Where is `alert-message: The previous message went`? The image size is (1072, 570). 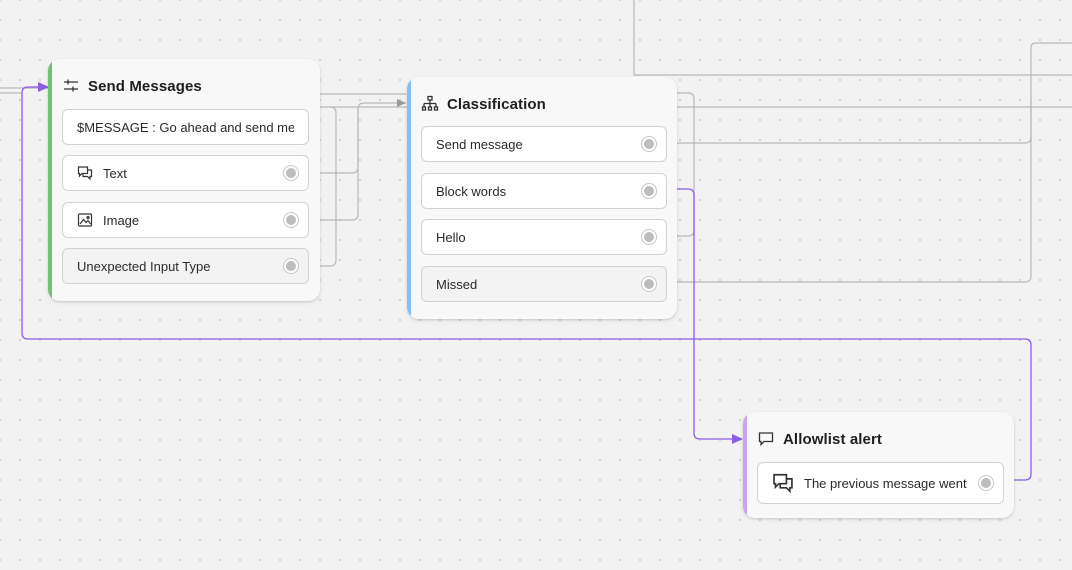 alert-message: The previous message went is located at coordinates (880, 483).